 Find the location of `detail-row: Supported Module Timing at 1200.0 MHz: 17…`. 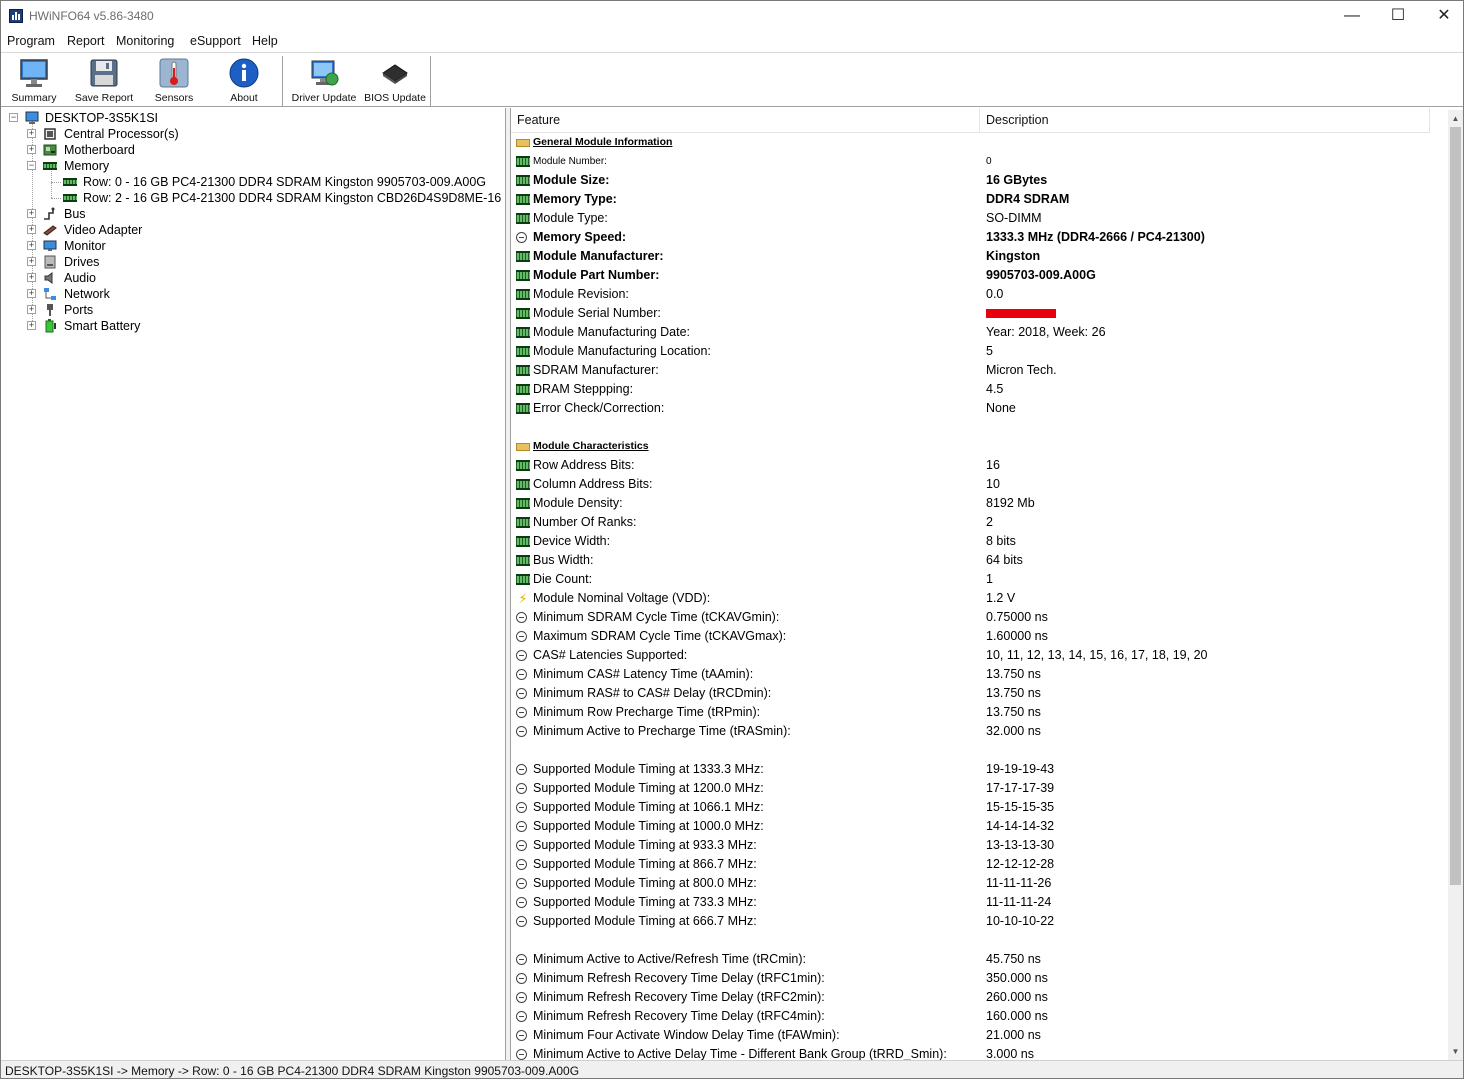

detail-row: Supported Module Timing at 1200.0 MHz: 17… is located at coordinates (979, 788).